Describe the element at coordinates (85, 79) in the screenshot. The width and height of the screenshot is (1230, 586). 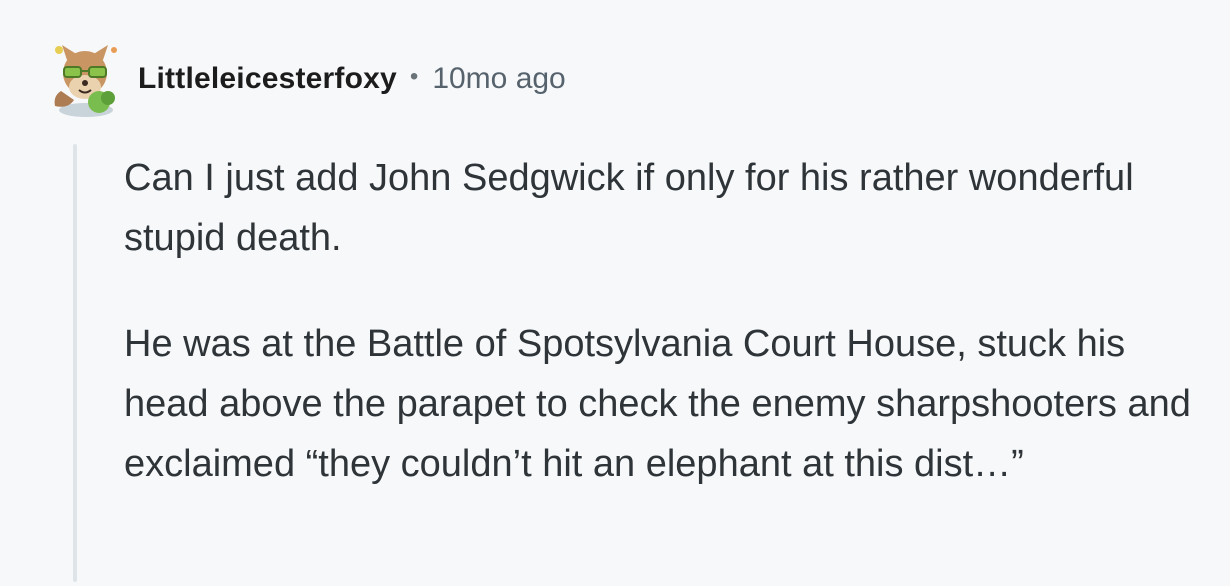
I see `fox-snoo-avatar-icon` at that location.